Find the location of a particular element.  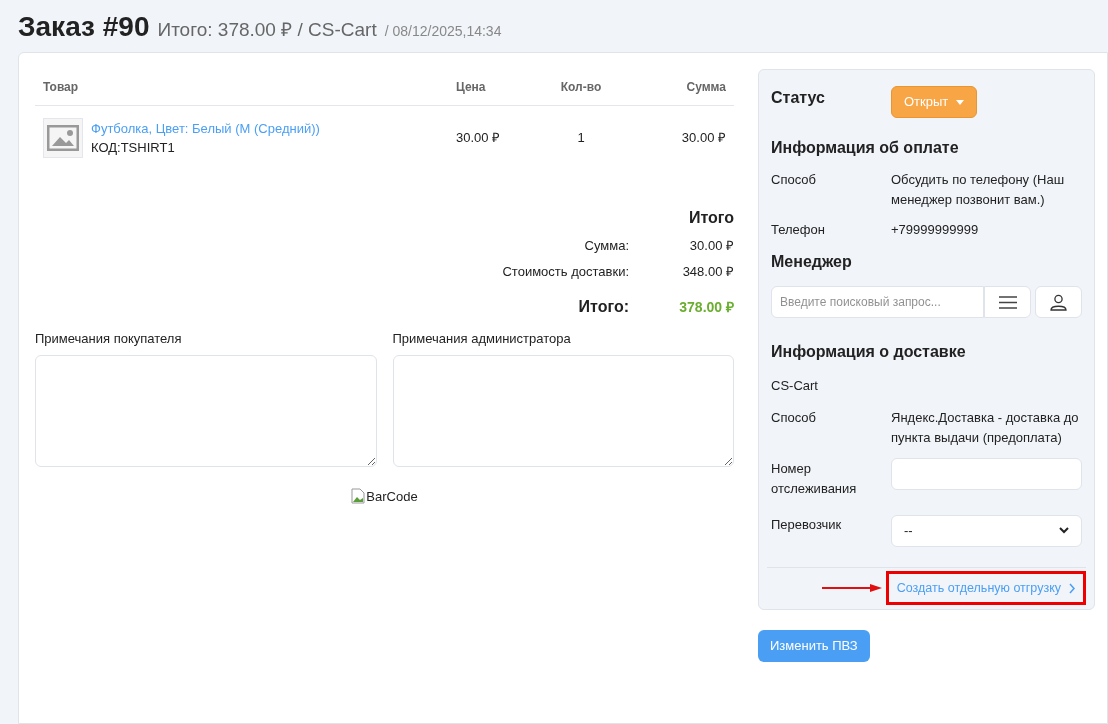

field-label: Телефон is located at coordinates (798, 230).